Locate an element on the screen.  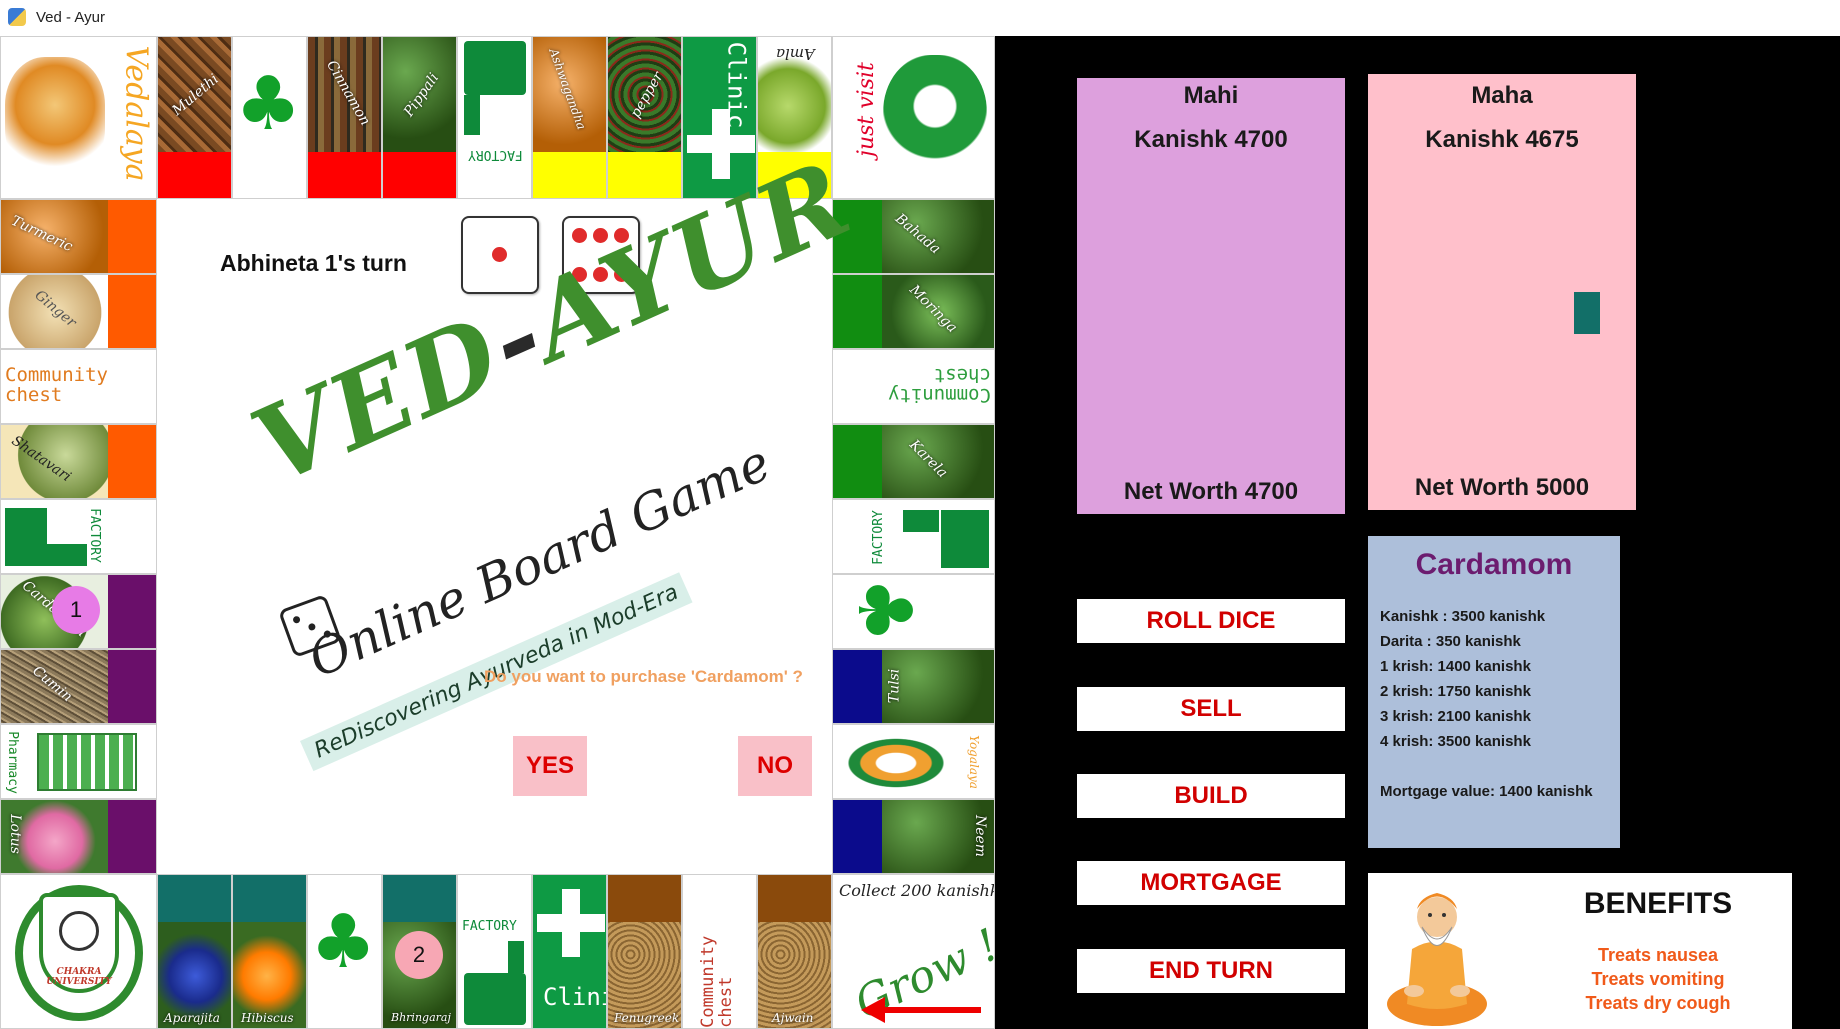
arrow-left-icon is located at coordinates (873, 1010).